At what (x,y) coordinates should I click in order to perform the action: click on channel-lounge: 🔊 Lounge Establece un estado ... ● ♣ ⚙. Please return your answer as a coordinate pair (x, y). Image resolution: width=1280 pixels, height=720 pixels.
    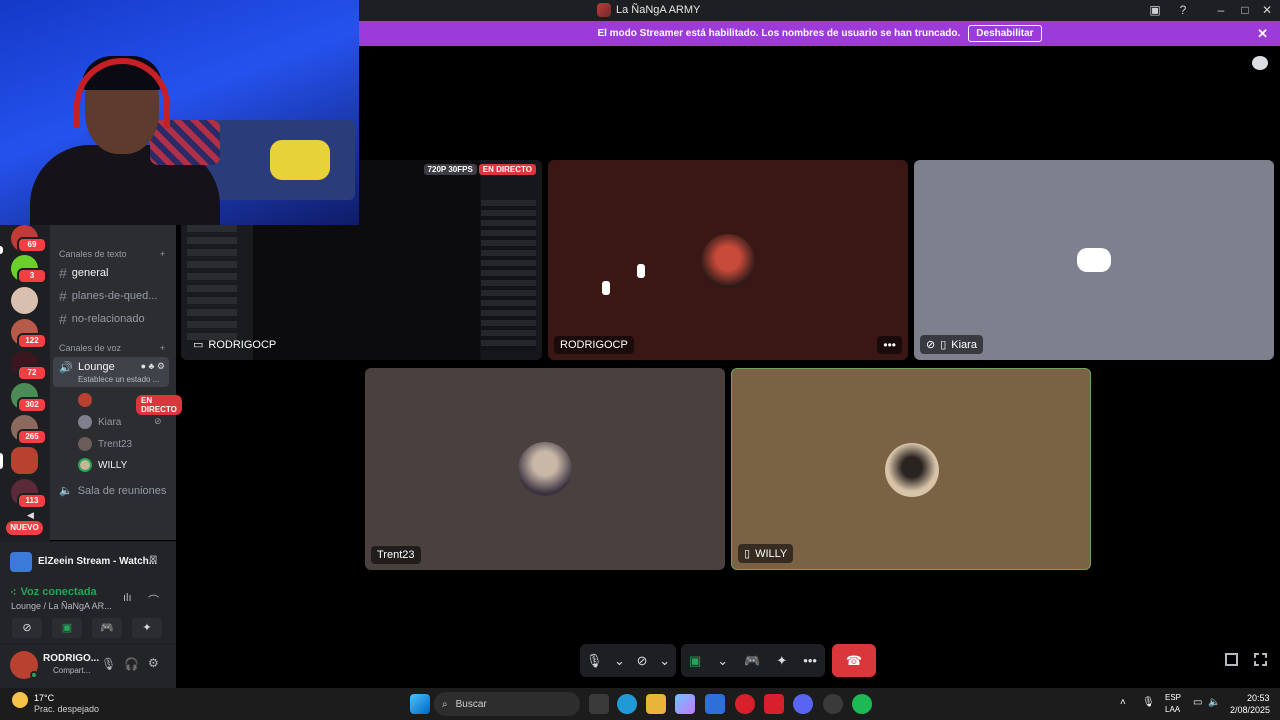
    Looking at the image, I should click on (111, 372).